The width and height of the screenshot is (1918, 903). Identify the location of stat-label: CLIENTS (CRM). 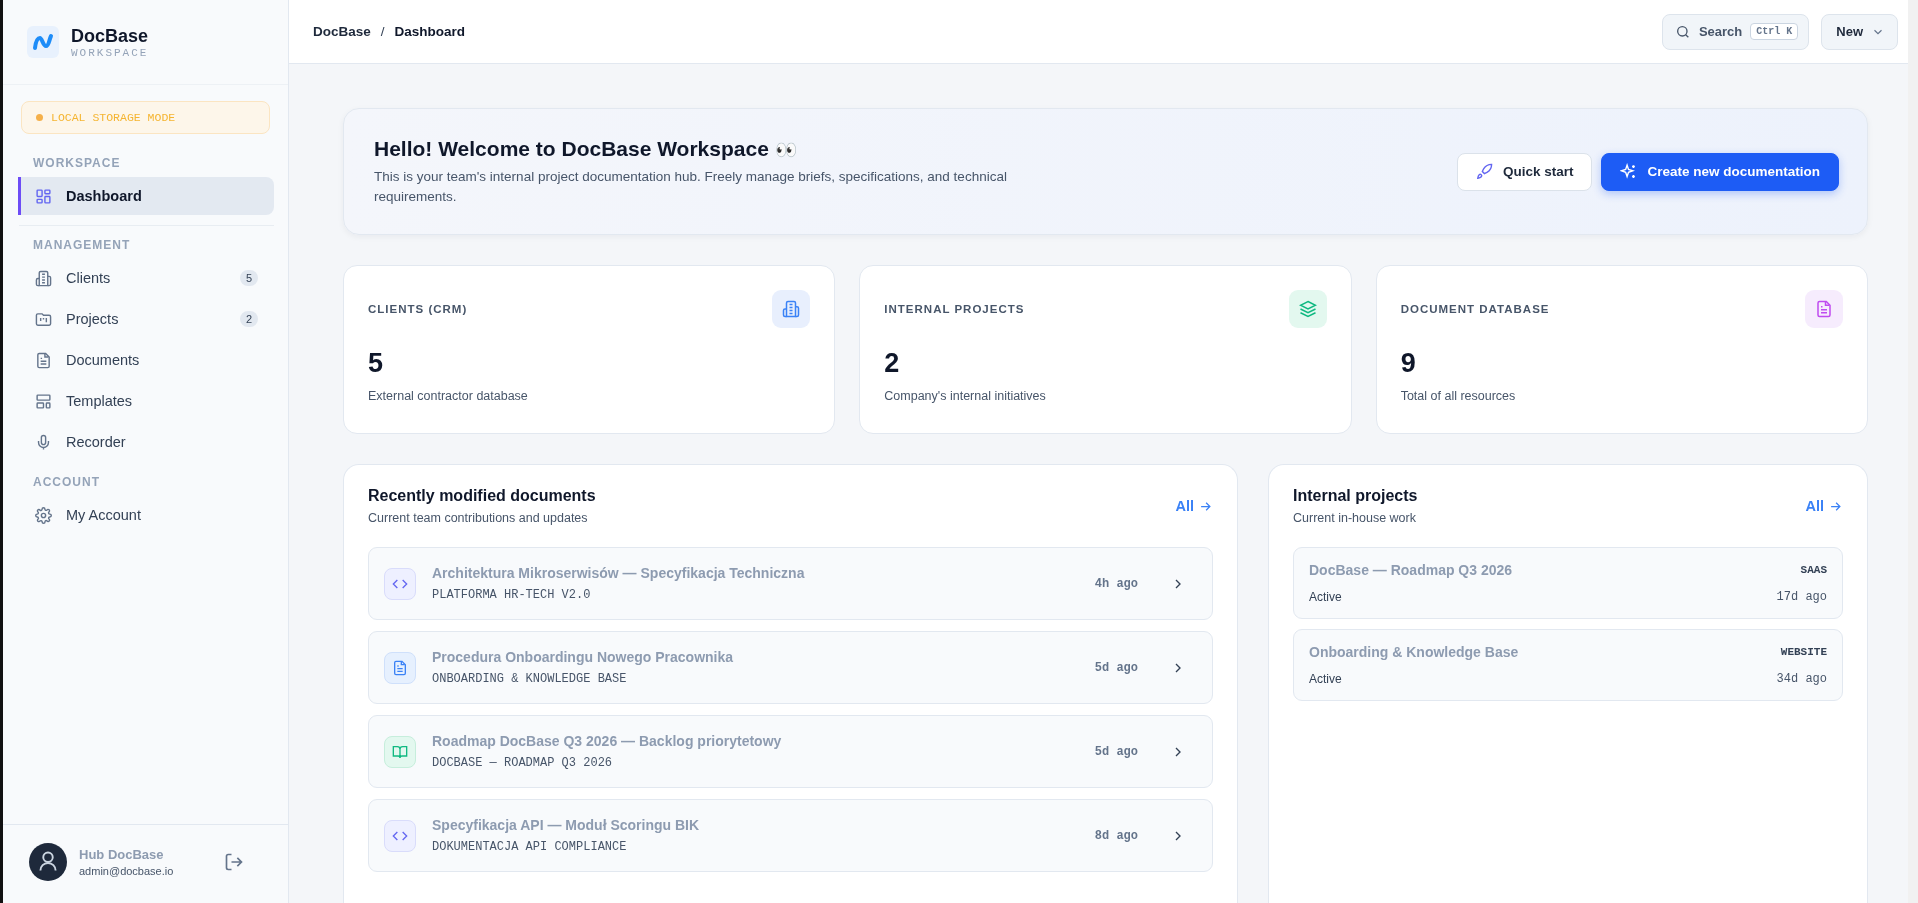
(418, 309).